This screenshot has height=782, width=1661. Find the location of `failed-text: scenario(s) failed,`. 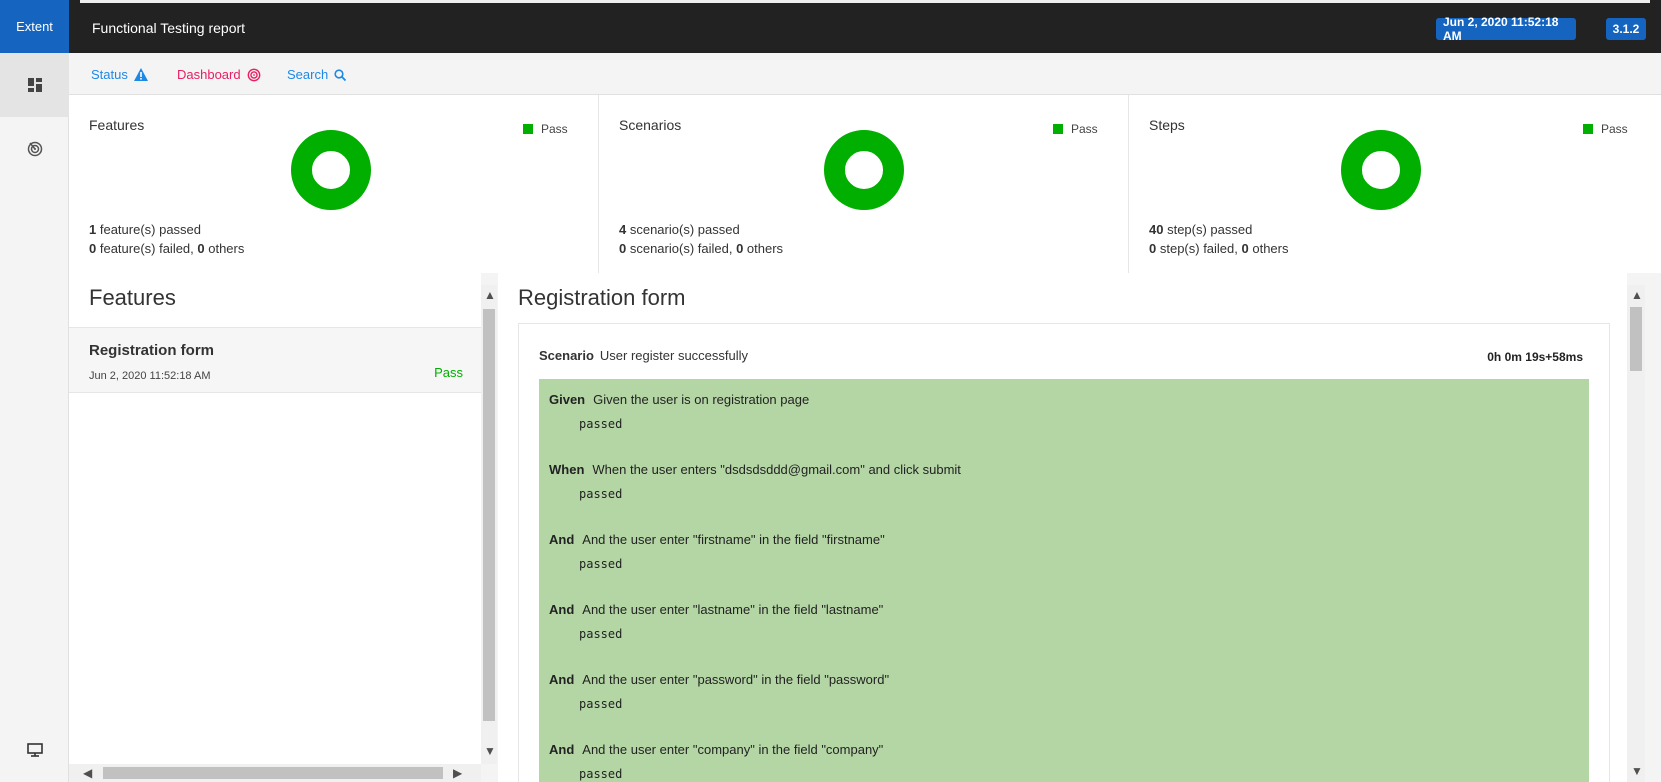

failed-text: scenario(s) failed, is located at coordinates (681, 248).